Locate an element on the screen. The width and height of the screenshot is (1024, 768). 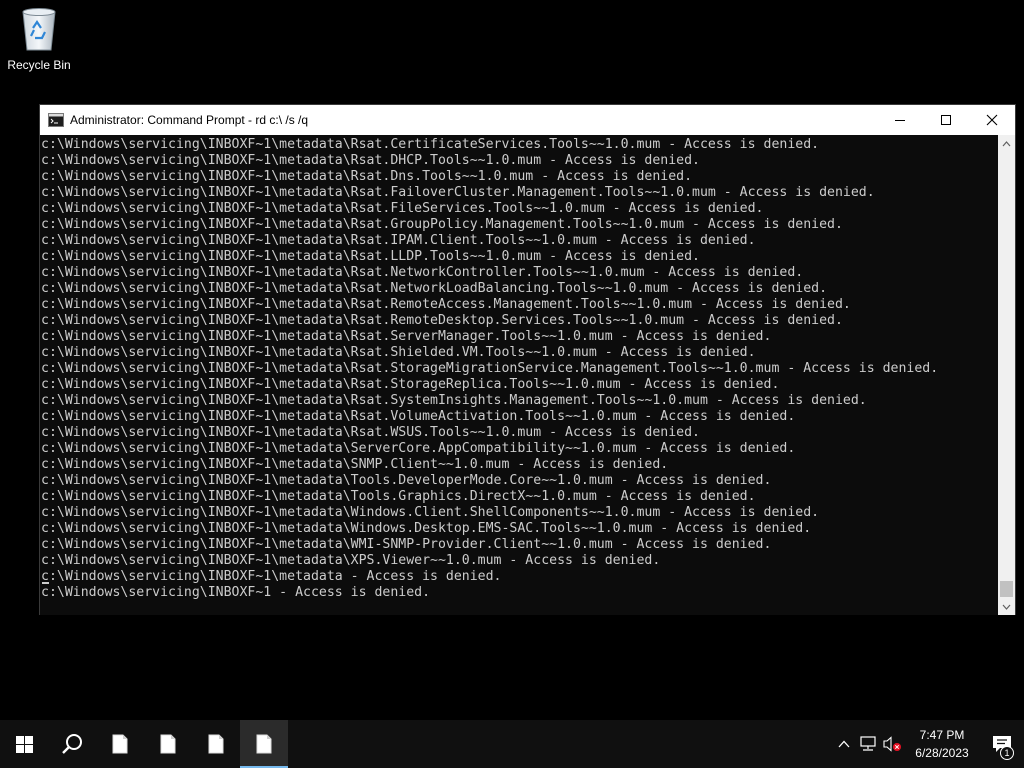
maximize-icon is located at coordinates (946, 120).